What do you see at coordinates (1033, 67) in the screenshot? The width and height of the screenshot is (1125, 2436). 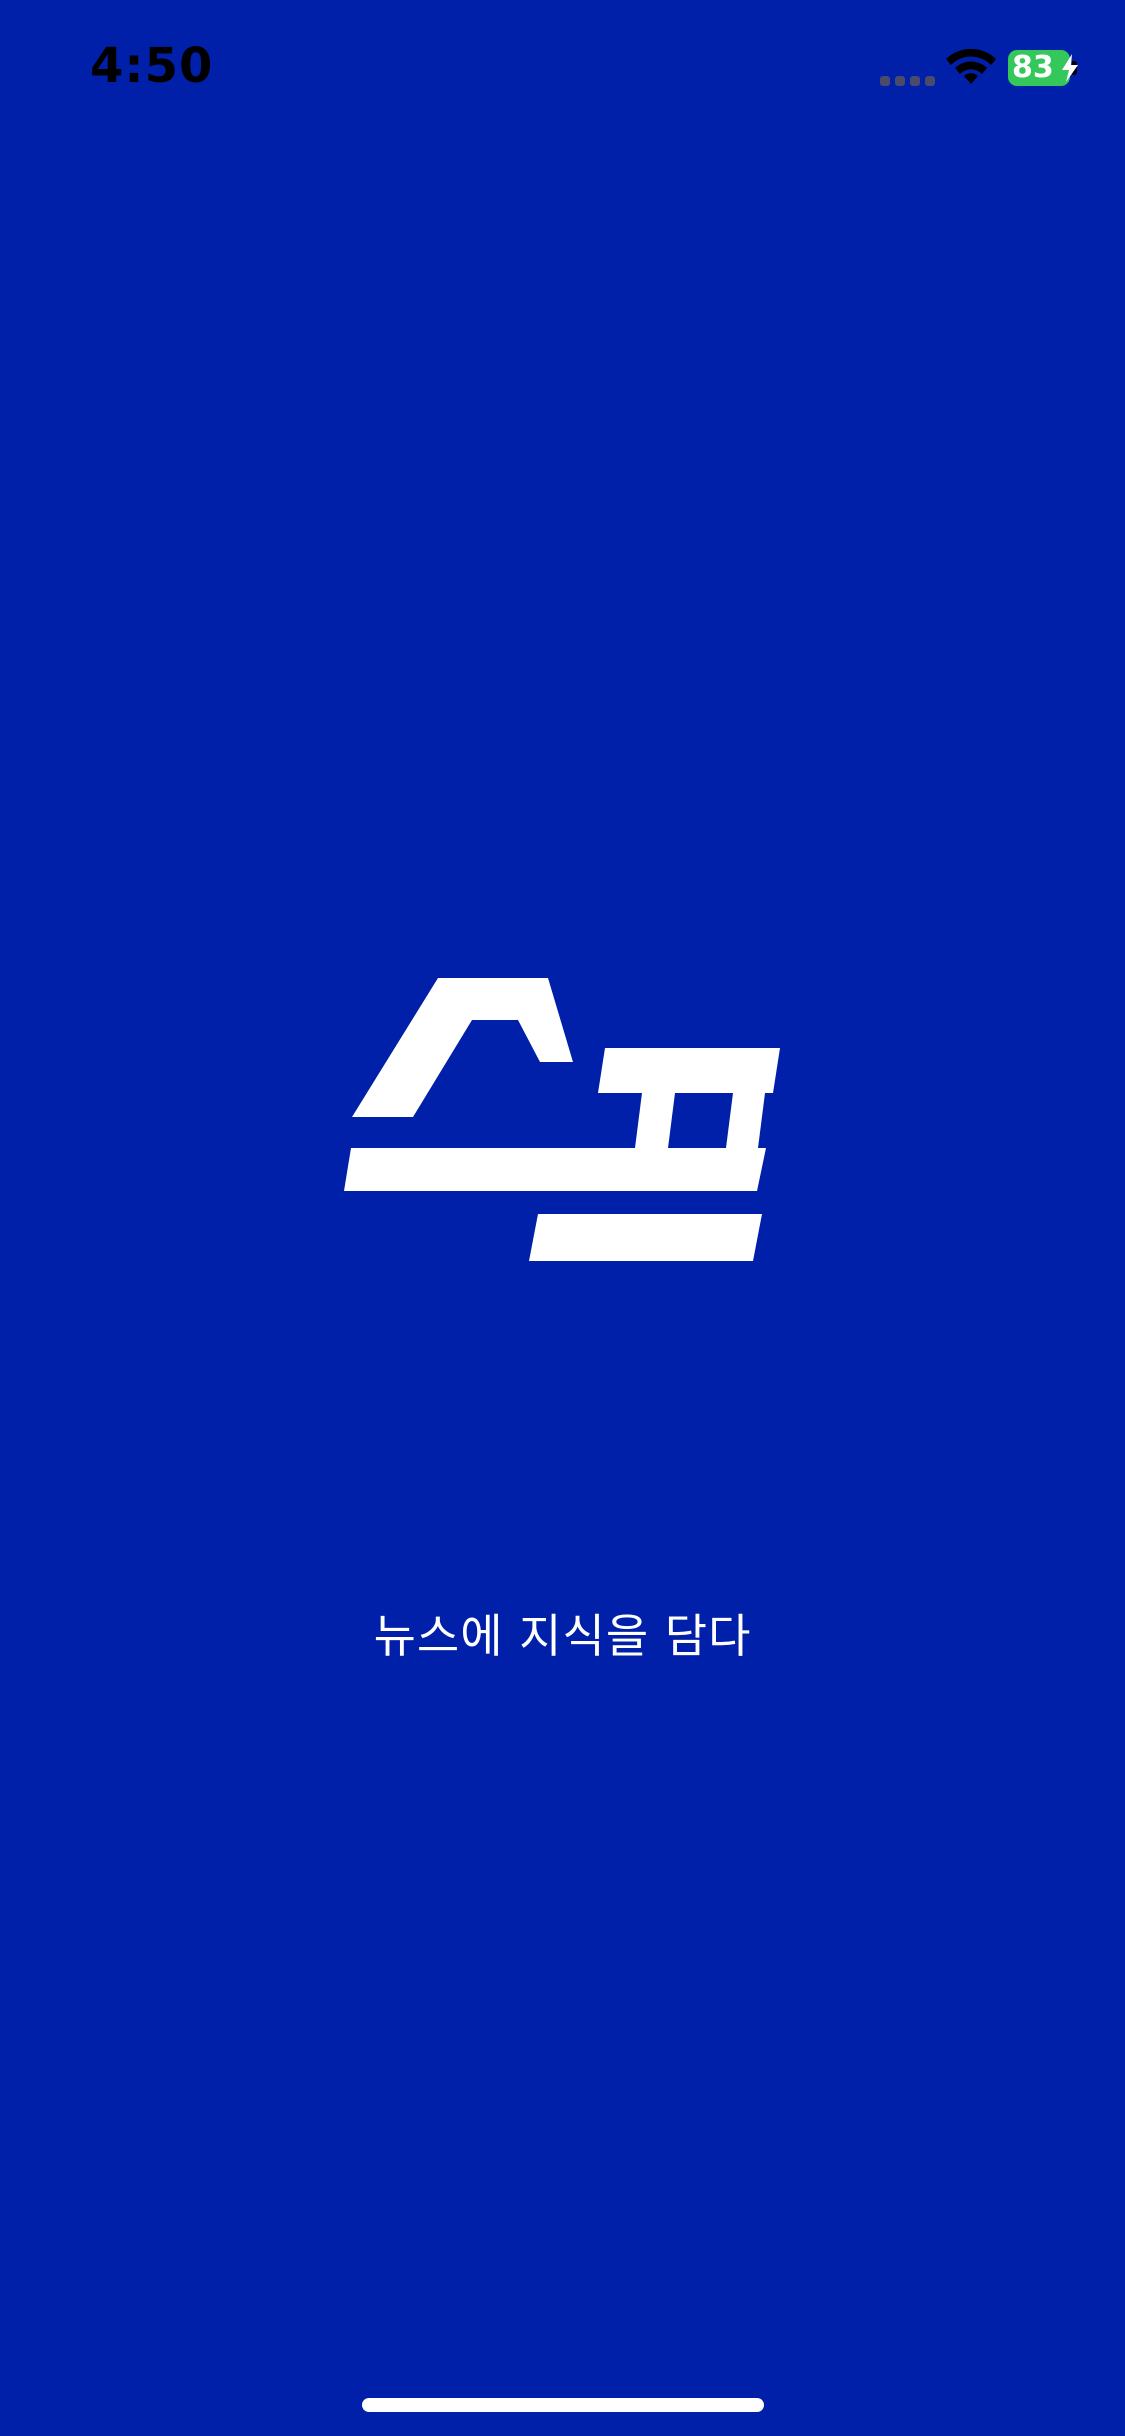 I see `battery-level: 83` at bounding box center [1033, 67].